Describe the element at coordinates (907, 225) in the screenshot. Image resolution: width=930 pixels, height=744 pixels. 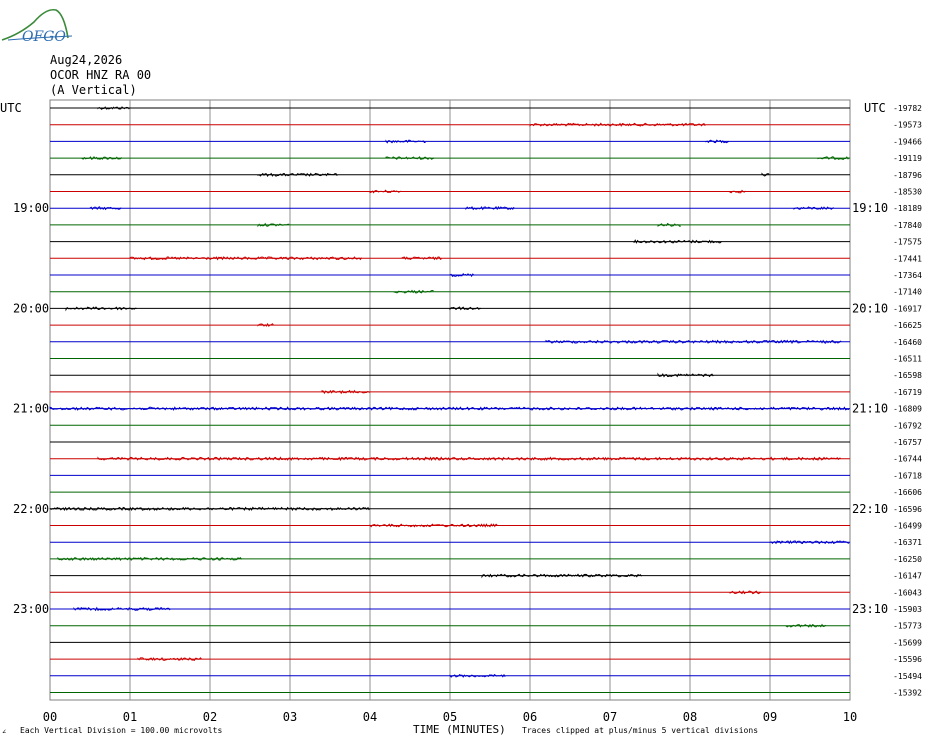
I see `offset-label: -17840` at that location.